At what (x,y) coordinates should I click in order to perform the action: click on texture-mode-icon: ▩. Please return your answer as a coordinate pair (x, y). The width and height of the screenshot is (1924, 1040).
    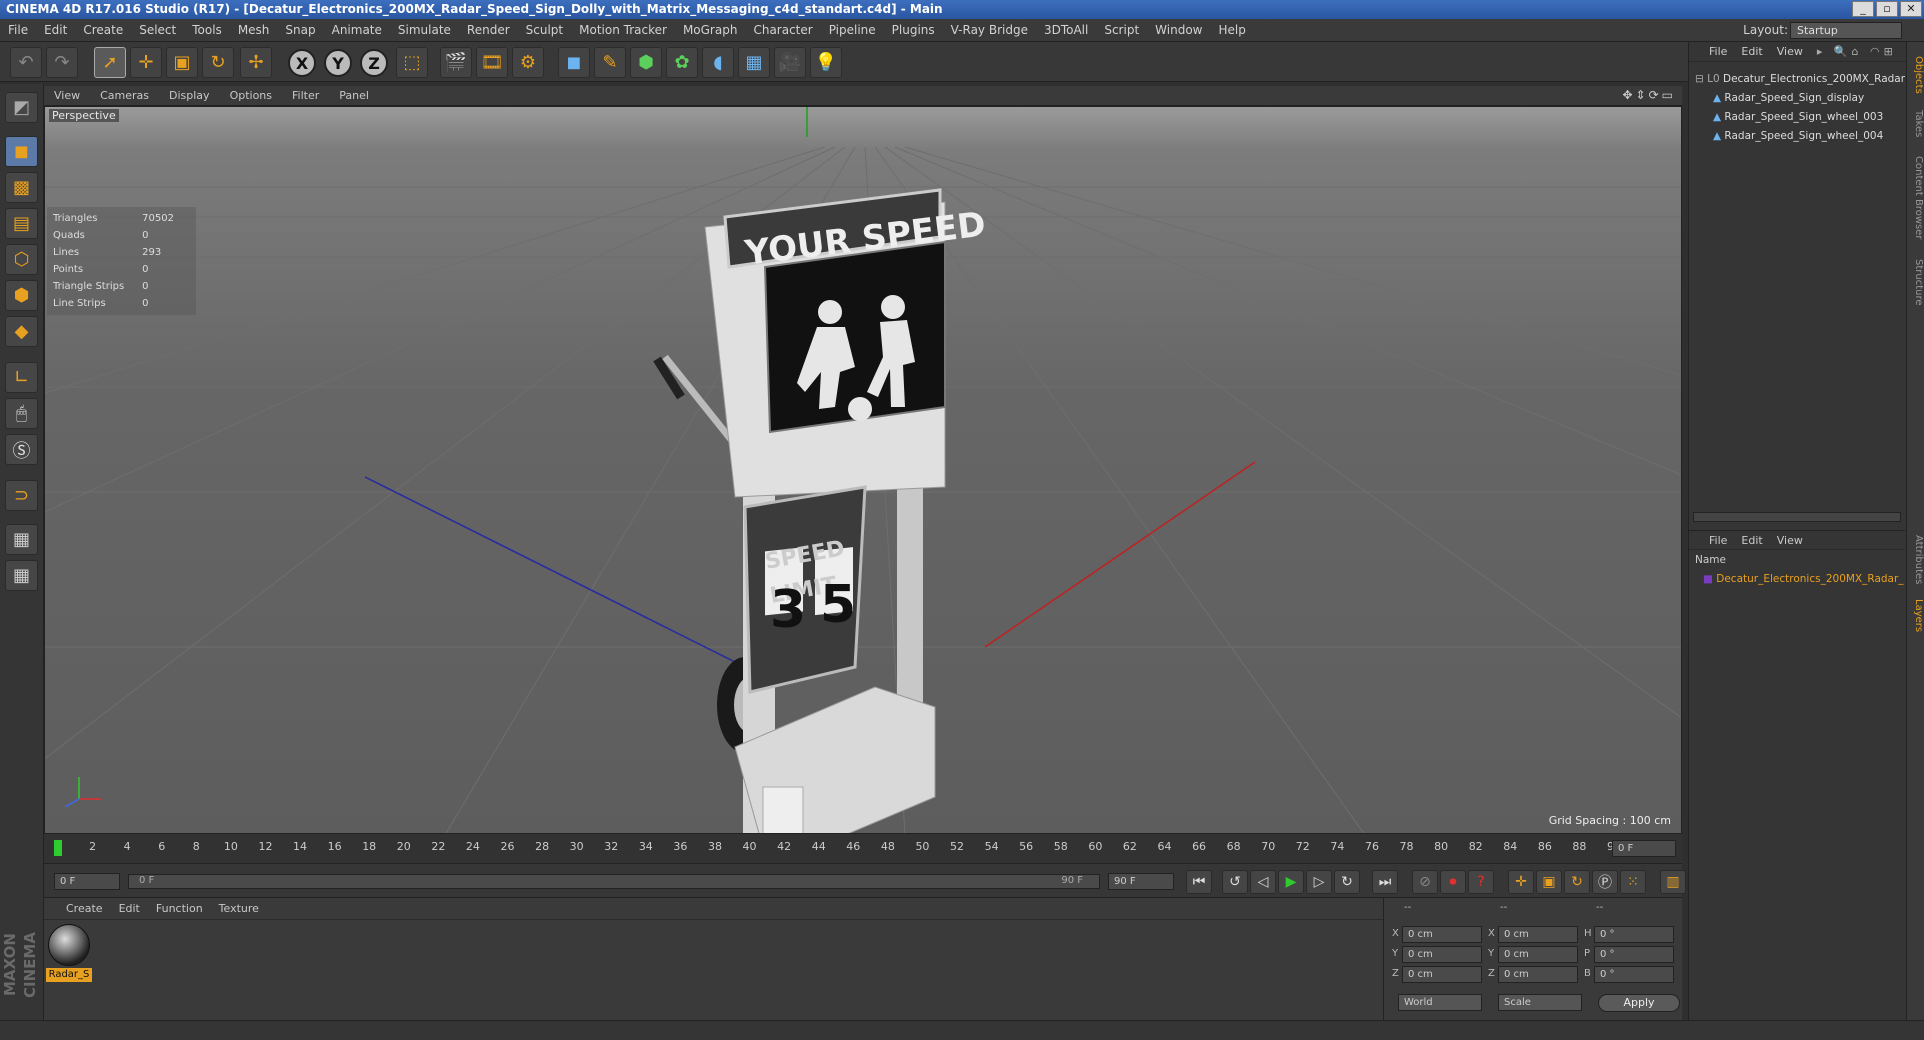
    Looking at the image, I should click on (21, 187).